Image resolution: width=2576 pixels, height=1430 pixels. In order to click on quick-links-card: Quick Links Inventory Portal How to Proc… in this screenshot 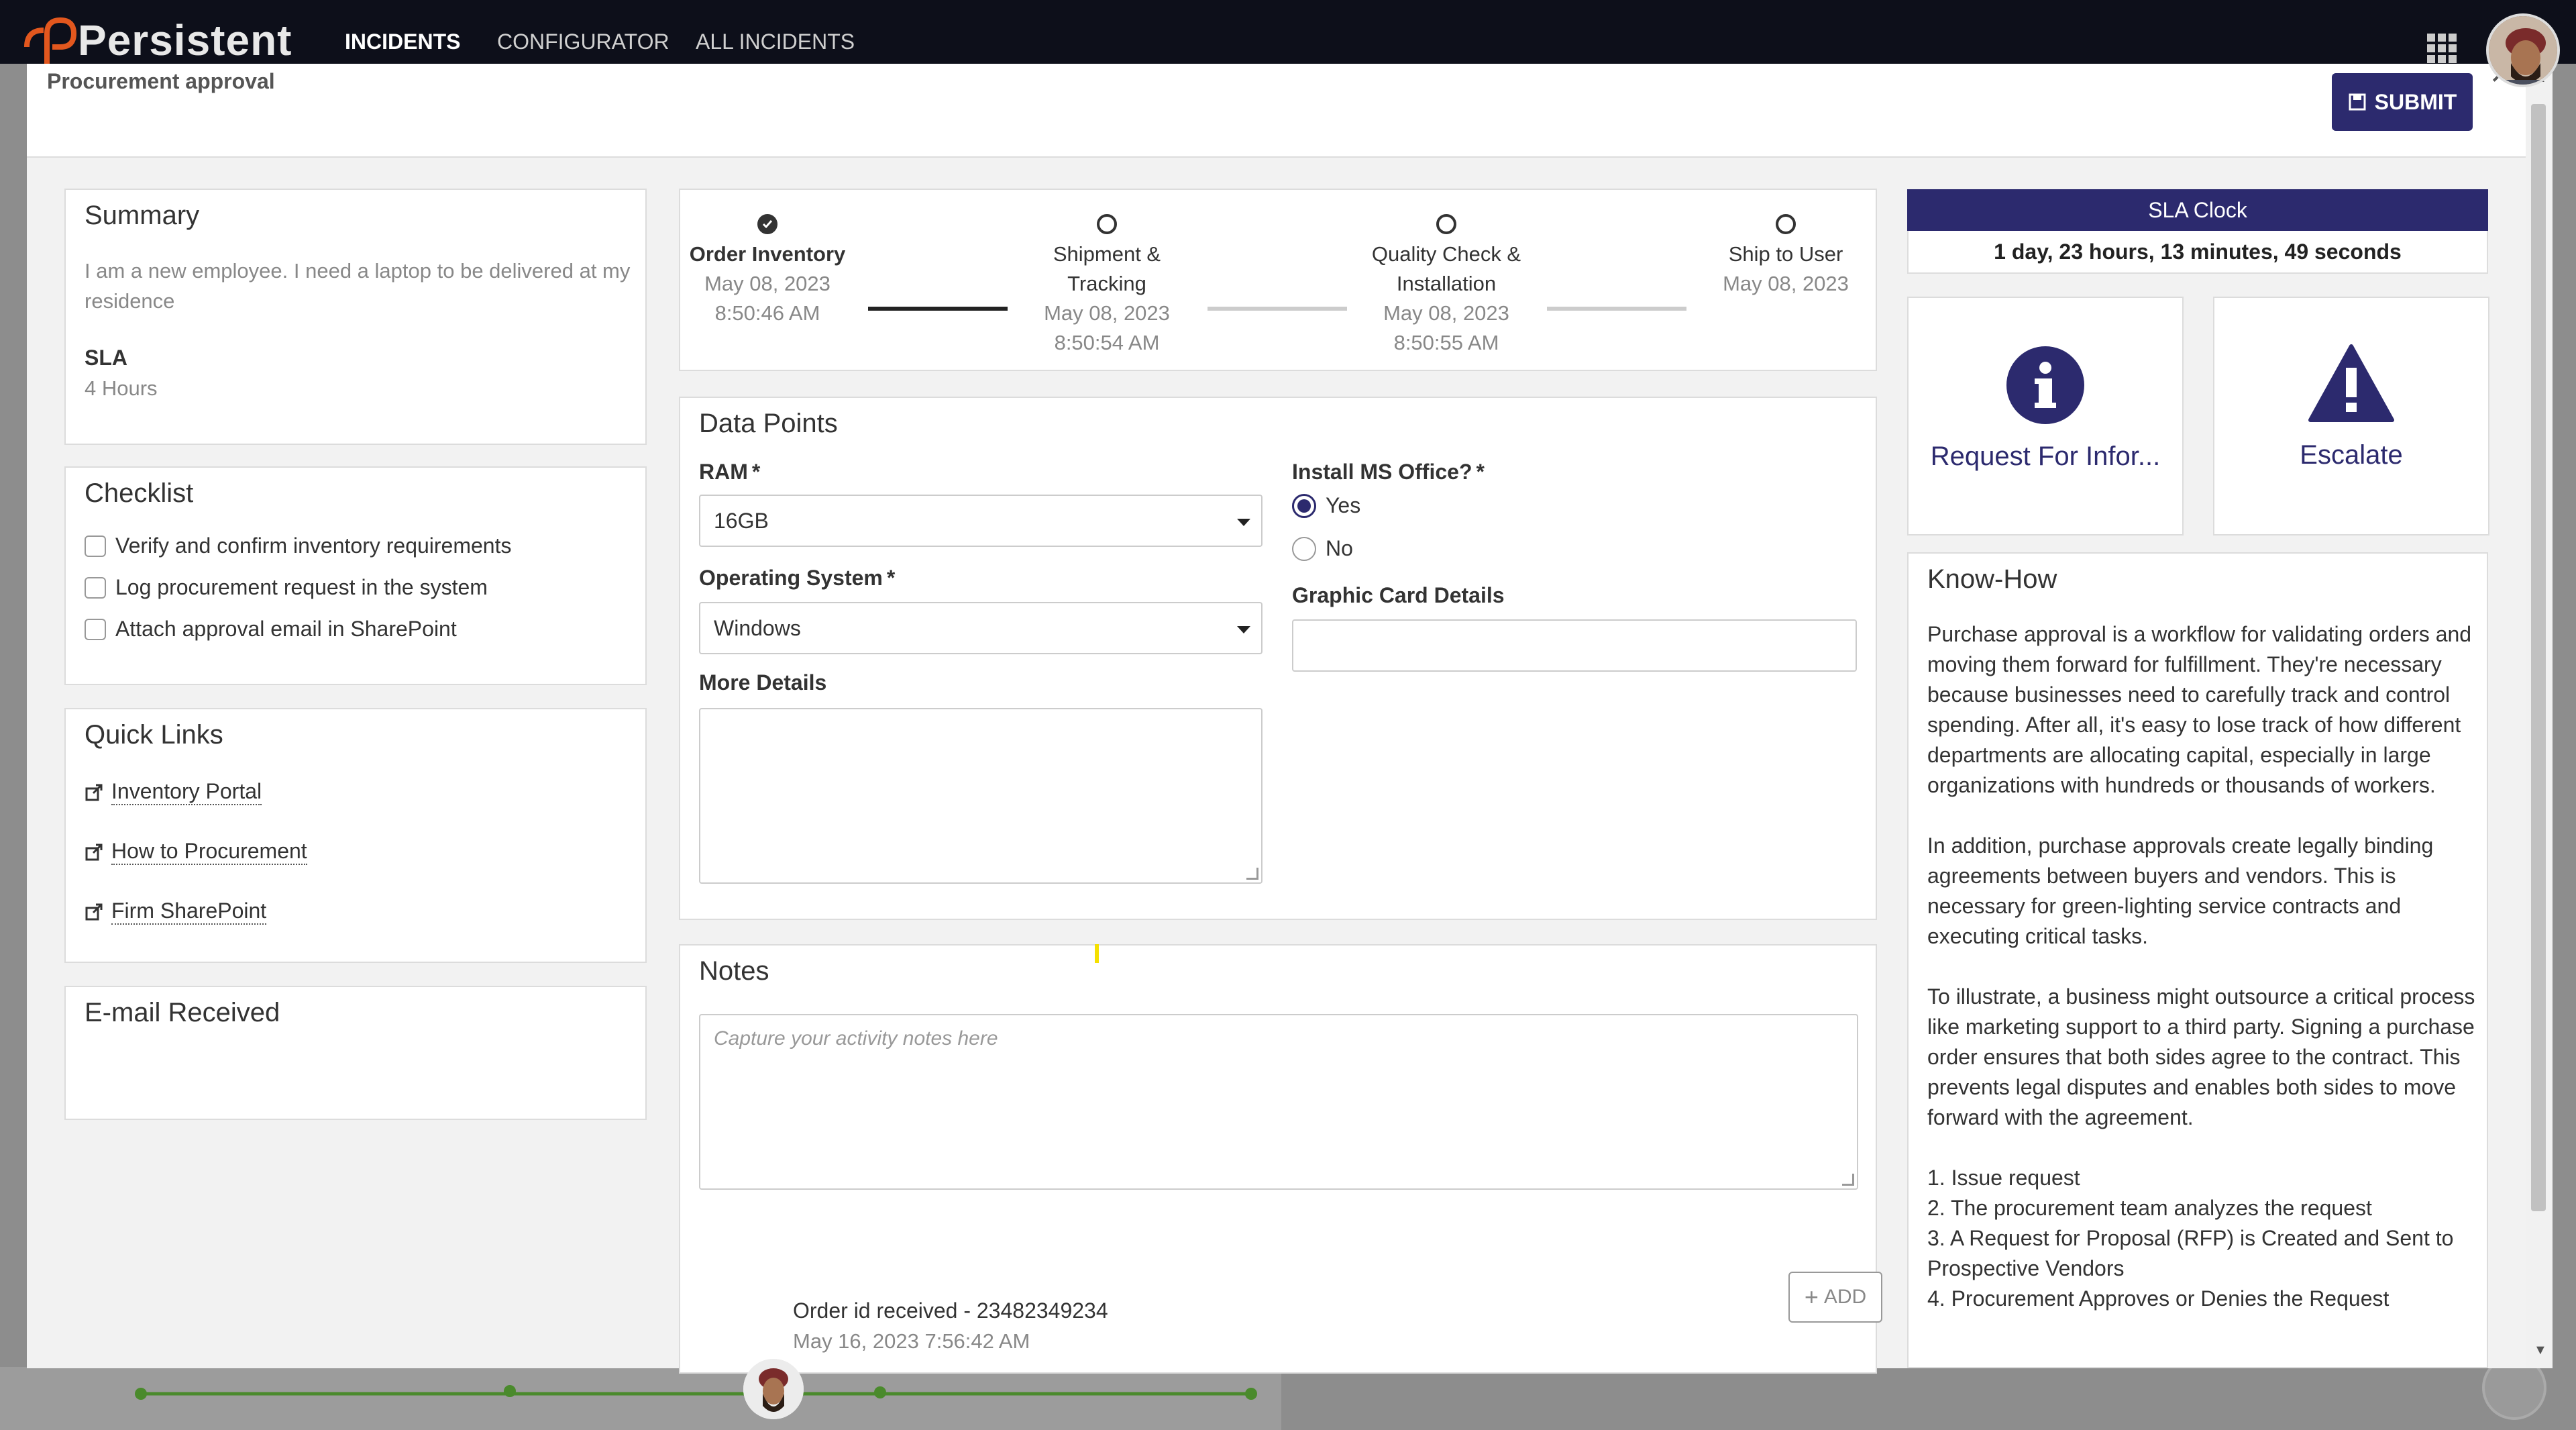, I will do `click(355, 835)`.